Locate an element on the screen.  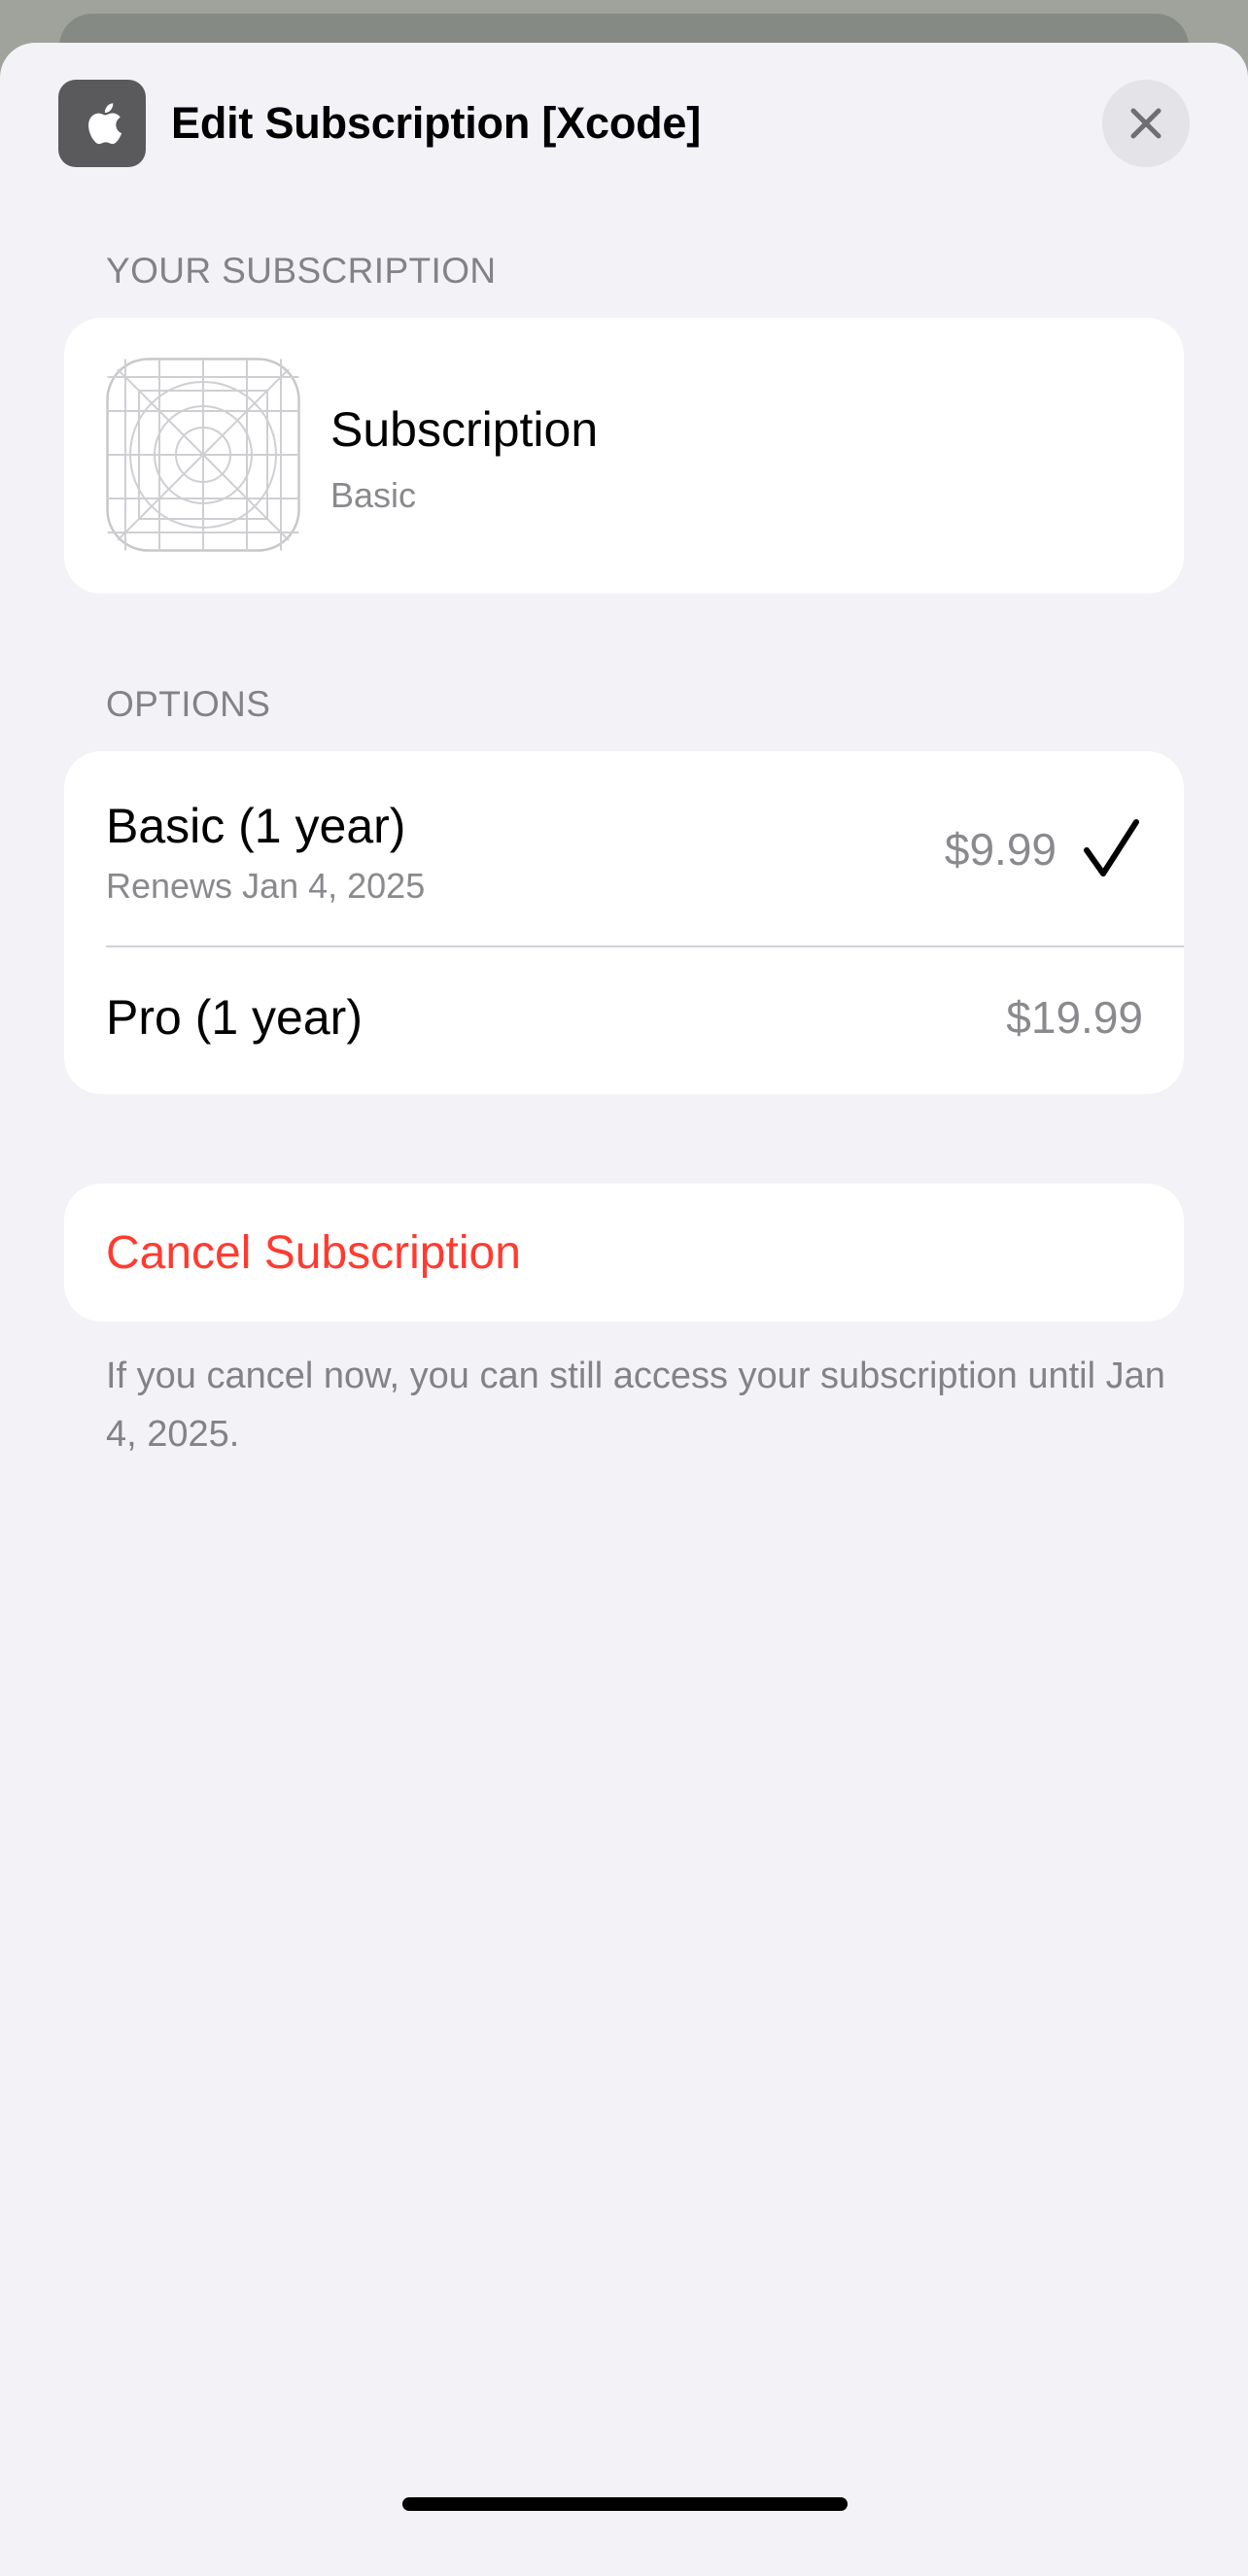
subscription-name: Subscription is located at coordinates (464, 430).